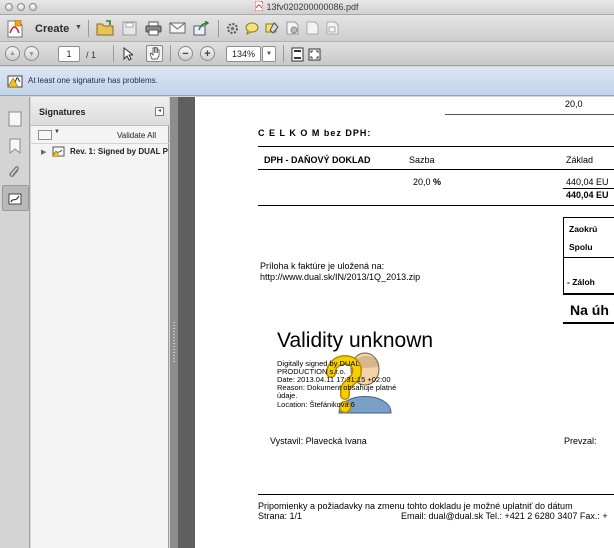 This screenshot has width=614, height=548. I want to click on signatures-pen-icon, so click(15, 199).